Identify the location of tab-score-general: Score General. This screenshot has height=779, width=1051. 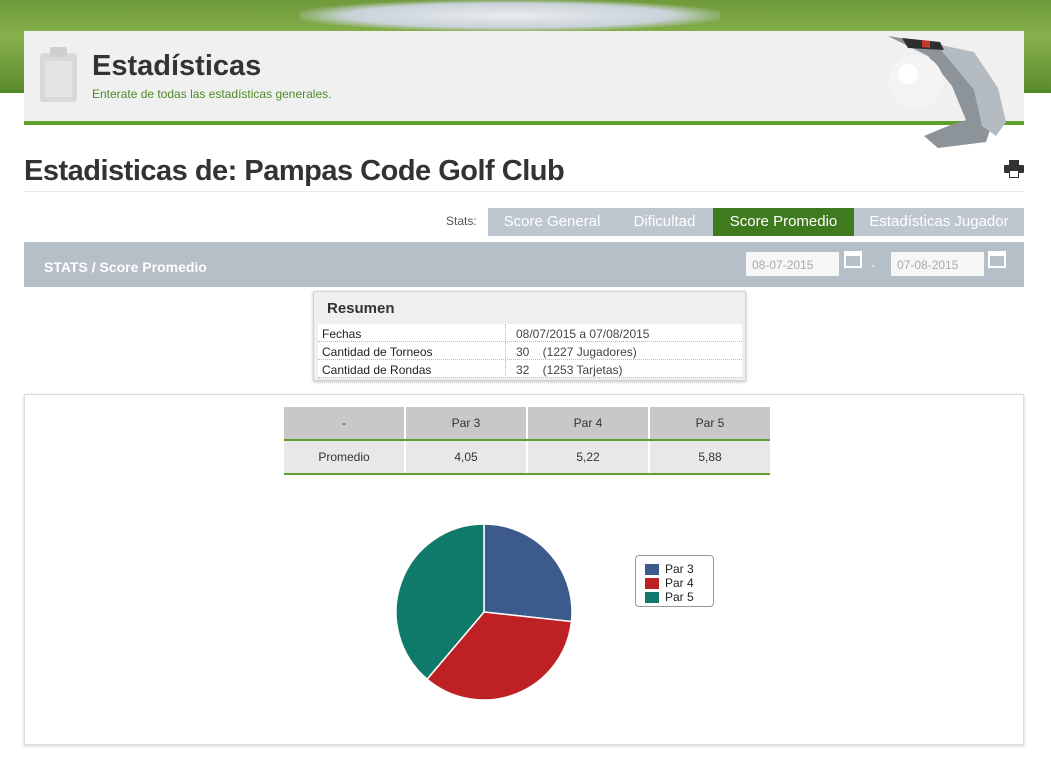
(552, 222).